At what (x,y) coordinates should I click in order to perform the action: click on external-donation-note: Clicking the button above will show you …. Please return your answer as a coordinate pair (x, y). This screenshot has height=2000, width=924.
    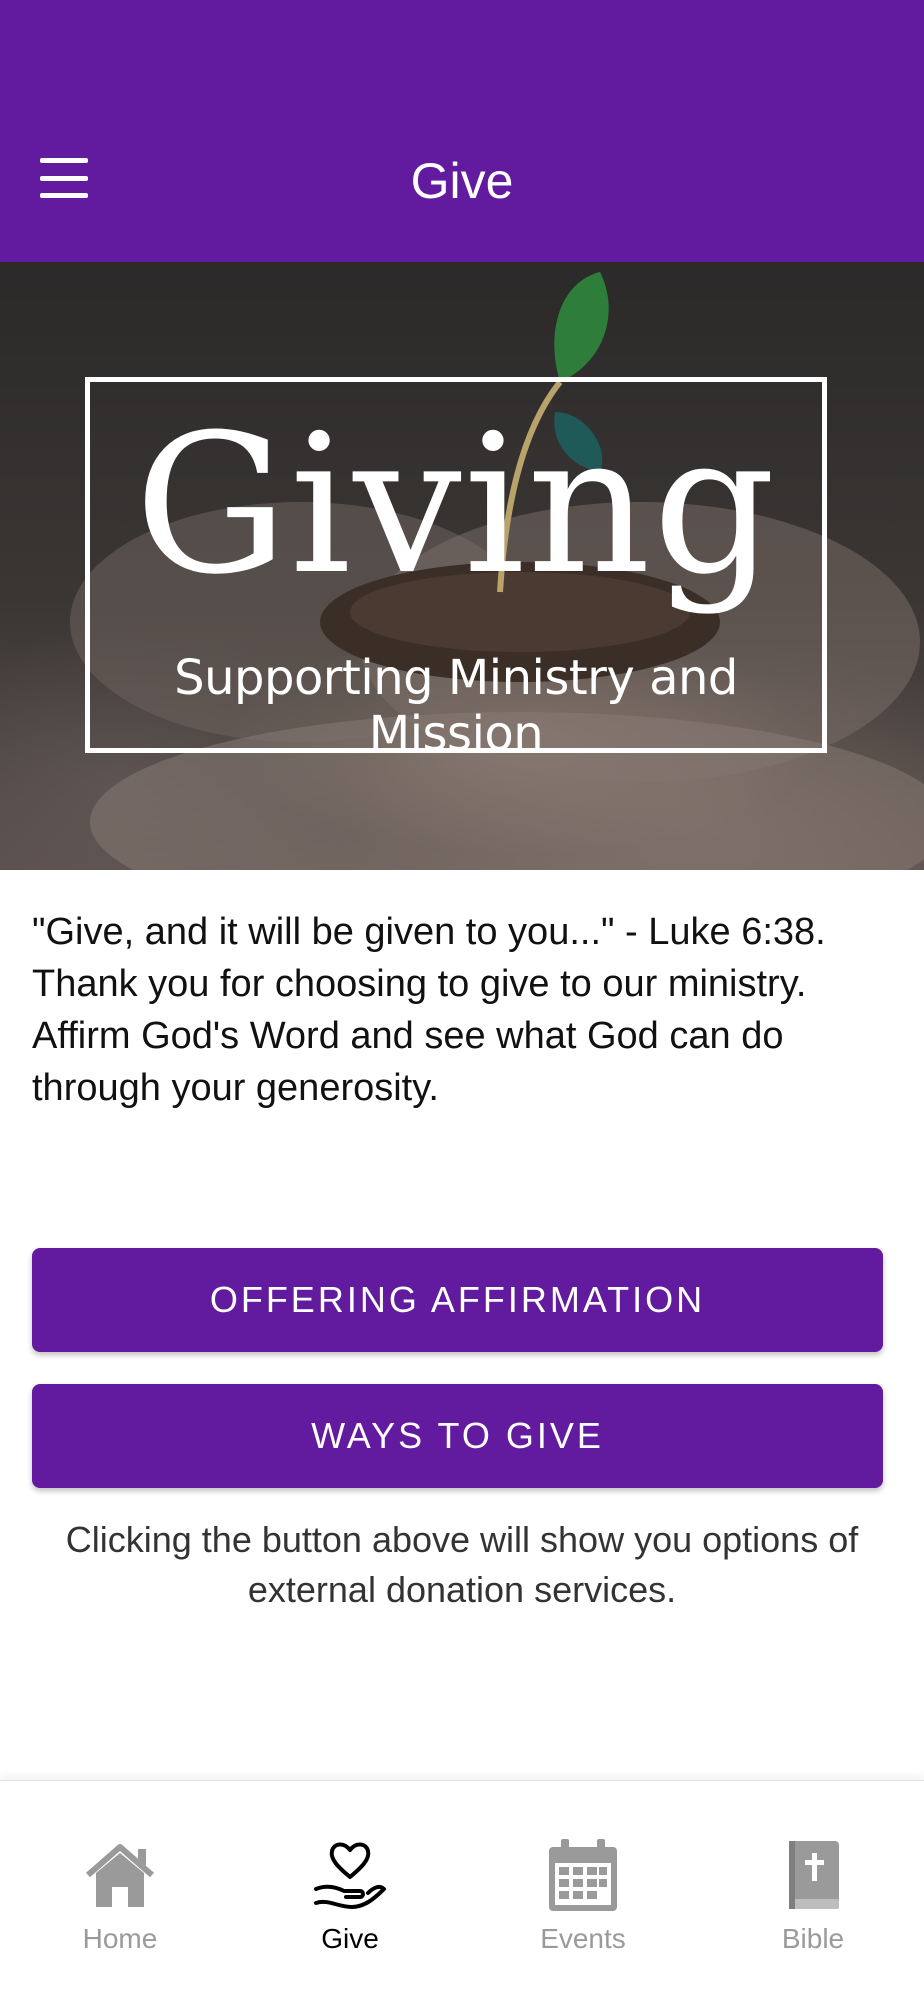
    Looking at the image, I should click on (462, 1564).